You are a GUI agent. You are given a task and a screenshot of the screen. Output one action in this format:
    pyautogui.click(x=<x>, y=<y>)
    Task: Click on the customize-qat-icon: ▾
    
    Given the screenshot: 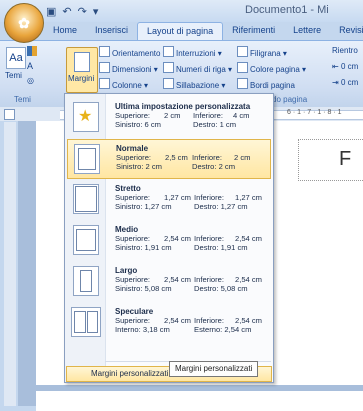 What is the action you would take?
    pyautogui.click(x=96, y=11)
    